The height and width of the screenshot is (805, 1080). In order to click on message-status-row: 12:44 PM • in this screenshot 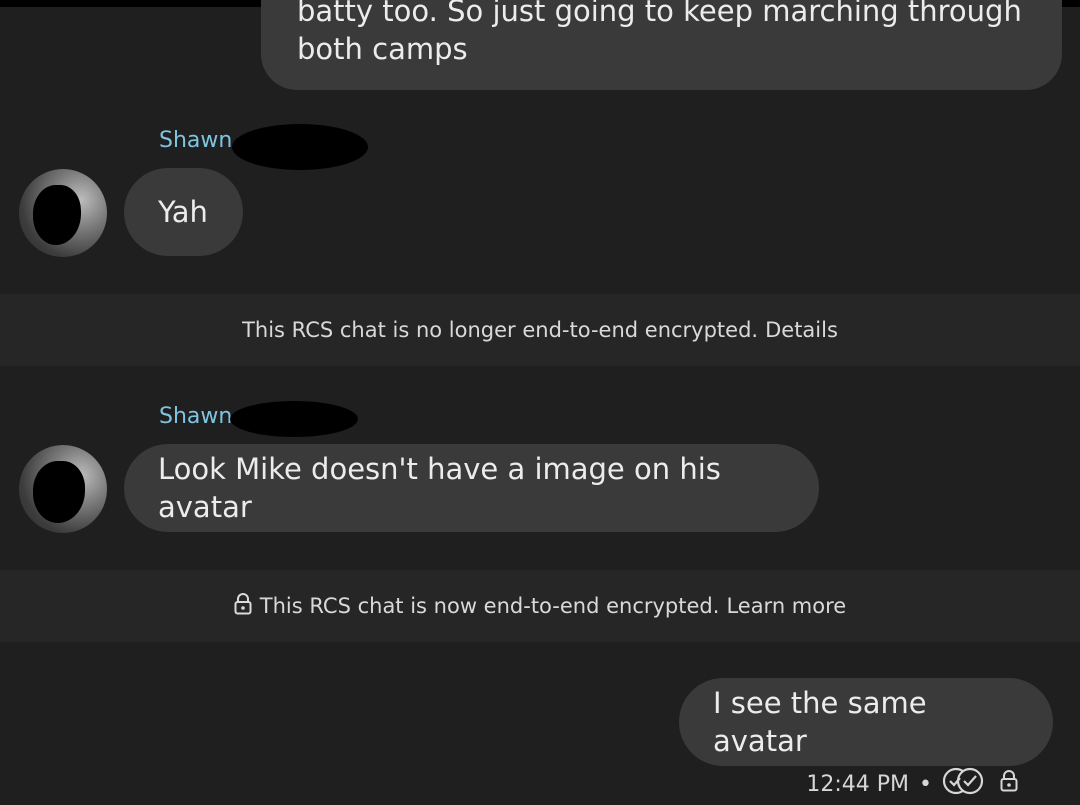, I will do `click(912, 784)`.